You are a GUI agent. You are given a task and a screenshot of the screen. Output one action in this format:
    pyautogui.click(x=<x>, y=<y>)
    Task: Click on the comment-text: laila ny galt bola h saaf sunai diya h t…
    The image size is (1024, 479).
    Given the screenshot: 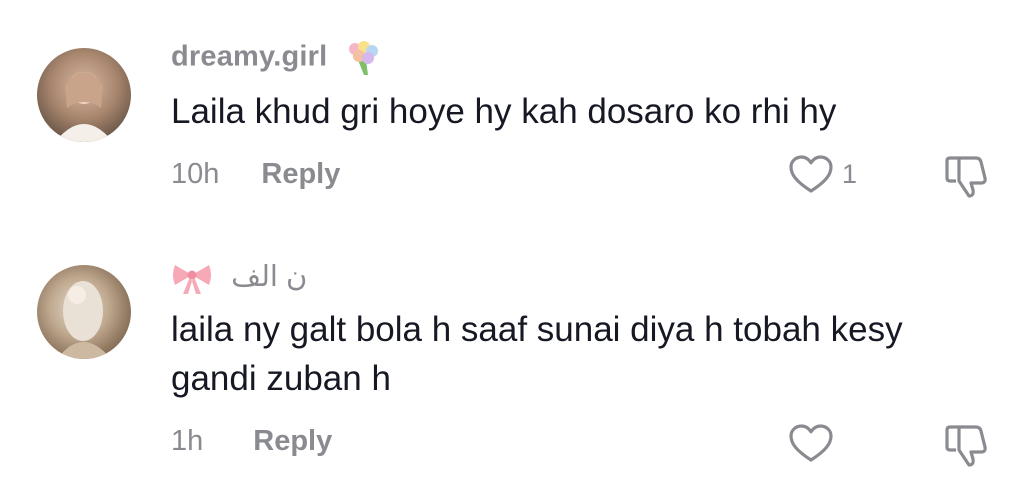 What is the action you would take?
    pyautogui.click(x=537, y=354)
    